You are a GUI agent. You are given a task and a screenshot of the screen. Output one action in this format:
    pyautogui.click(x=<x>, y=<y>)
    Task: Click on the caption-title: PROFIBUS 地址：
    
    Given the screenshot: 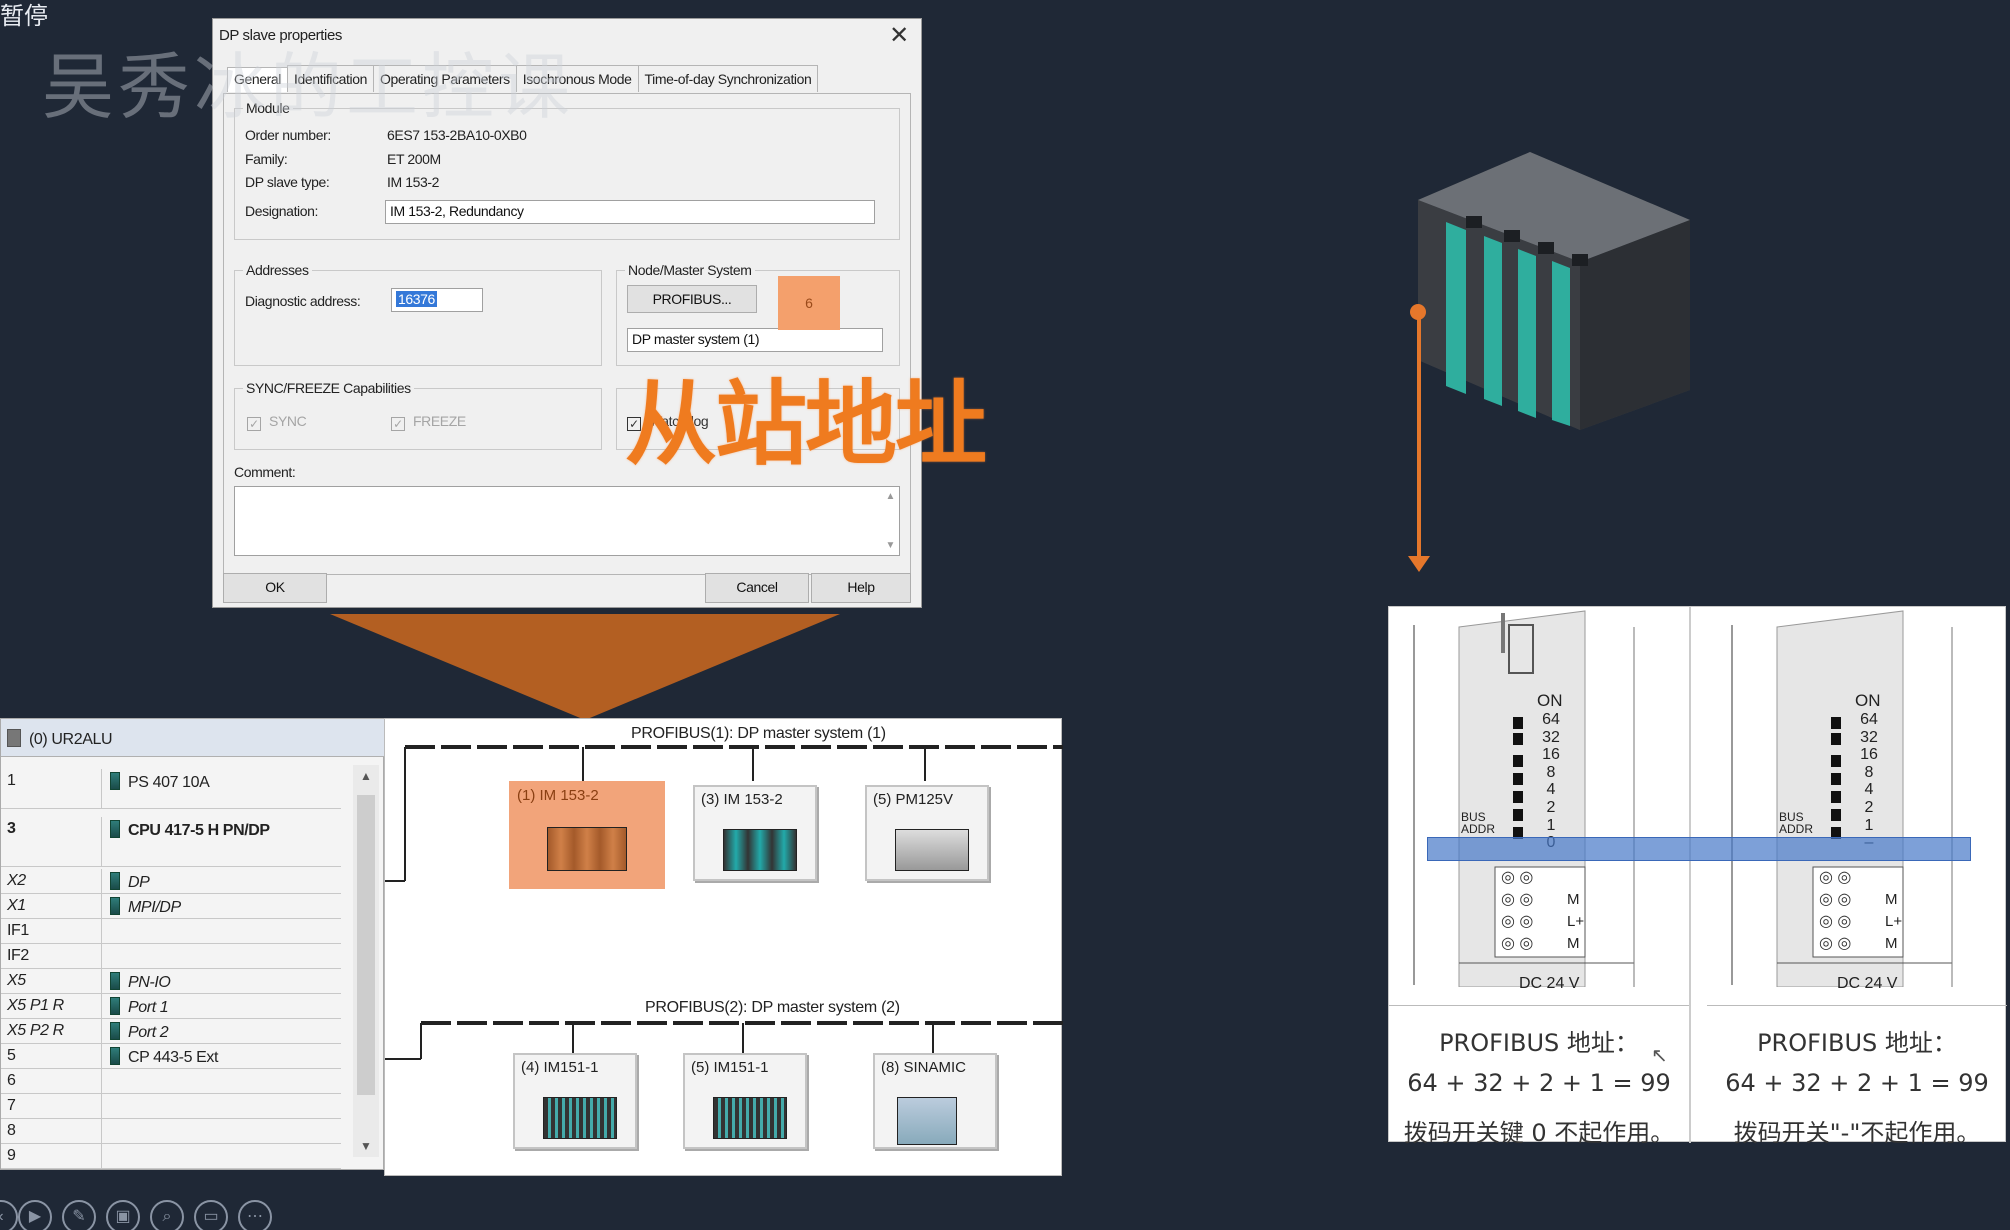 What is the action you would take?
    pyautogui.click(x=1539, y=1043)
    